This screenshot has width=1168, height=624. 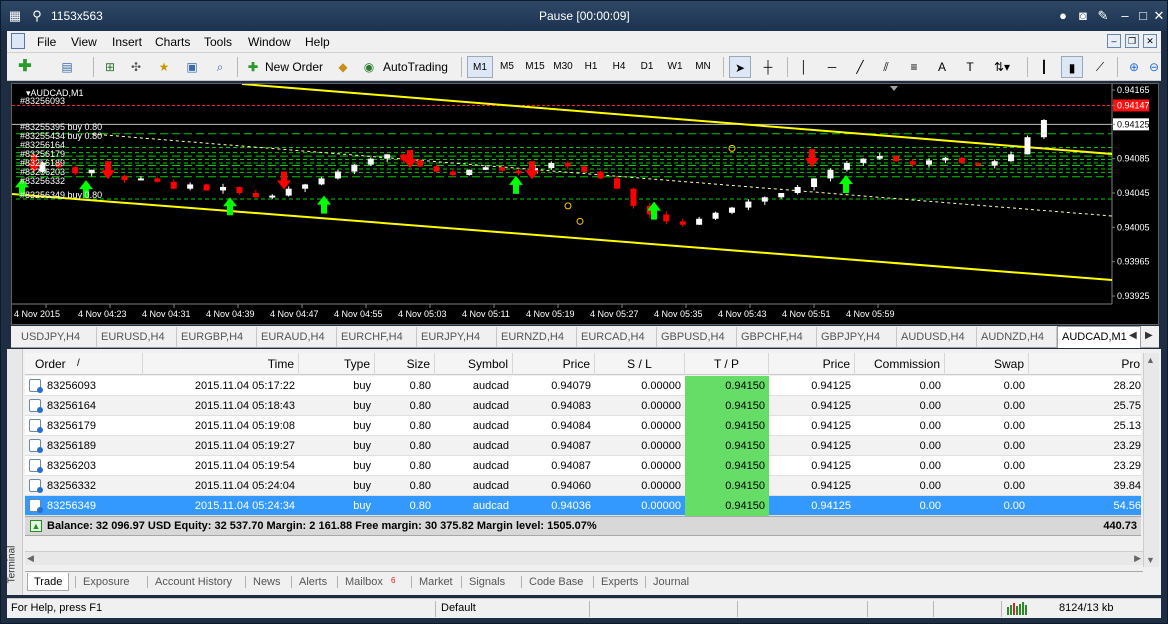 What do you see at coordinates (937, 337) in the screenshot?
I see `chart-tab: AUDUSD,H4` at bounding box center [937, 337].